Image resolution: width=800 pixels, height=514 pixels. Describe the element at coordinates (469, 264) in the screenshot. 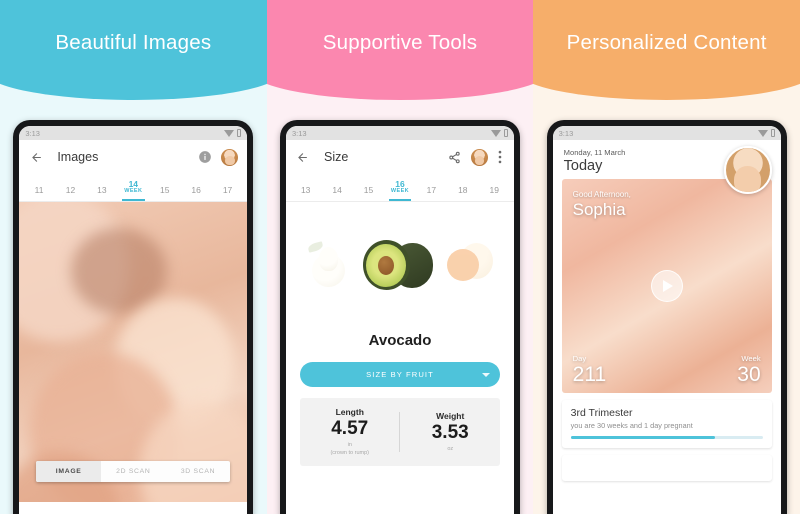

I see `orange-icon` at that location.